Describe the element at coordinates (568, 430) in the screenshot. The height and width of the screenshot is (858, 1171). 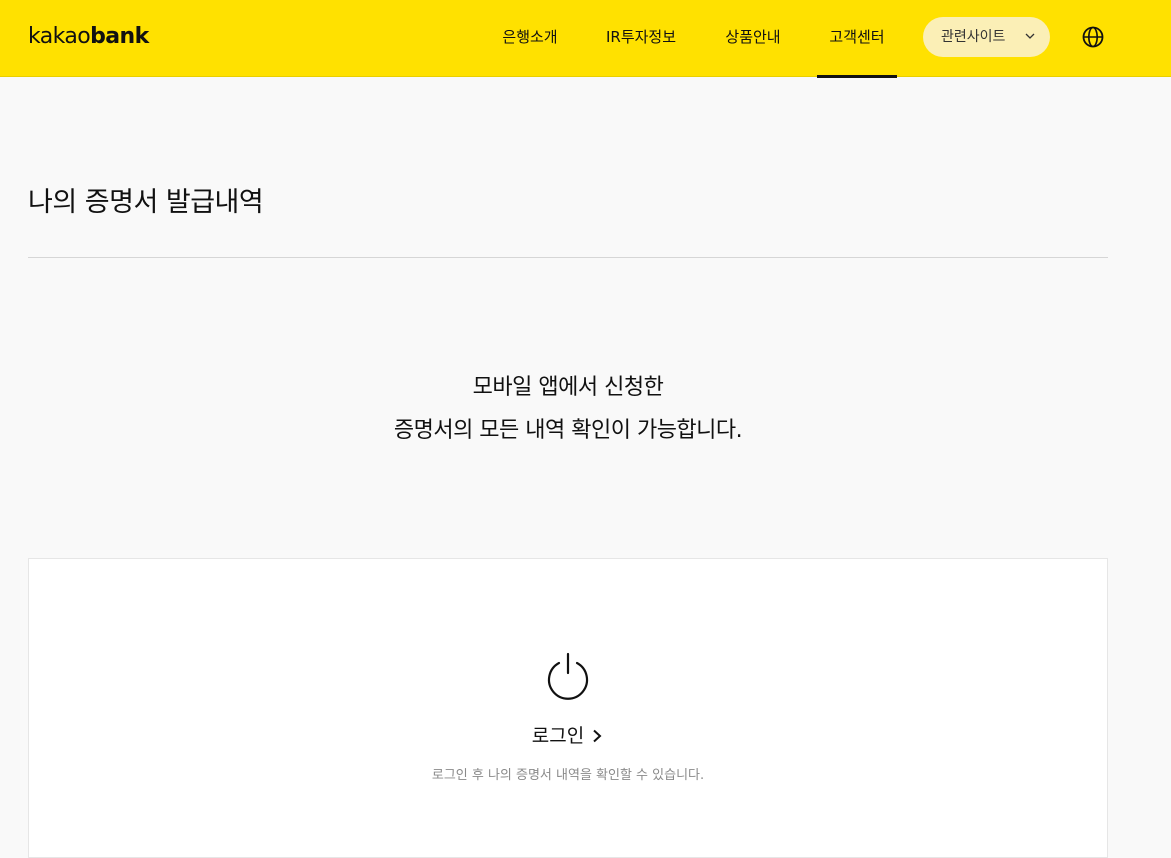
I see `notice-line-2: 증명서의 모든 내역 확인이 가능합니다.` at that location.